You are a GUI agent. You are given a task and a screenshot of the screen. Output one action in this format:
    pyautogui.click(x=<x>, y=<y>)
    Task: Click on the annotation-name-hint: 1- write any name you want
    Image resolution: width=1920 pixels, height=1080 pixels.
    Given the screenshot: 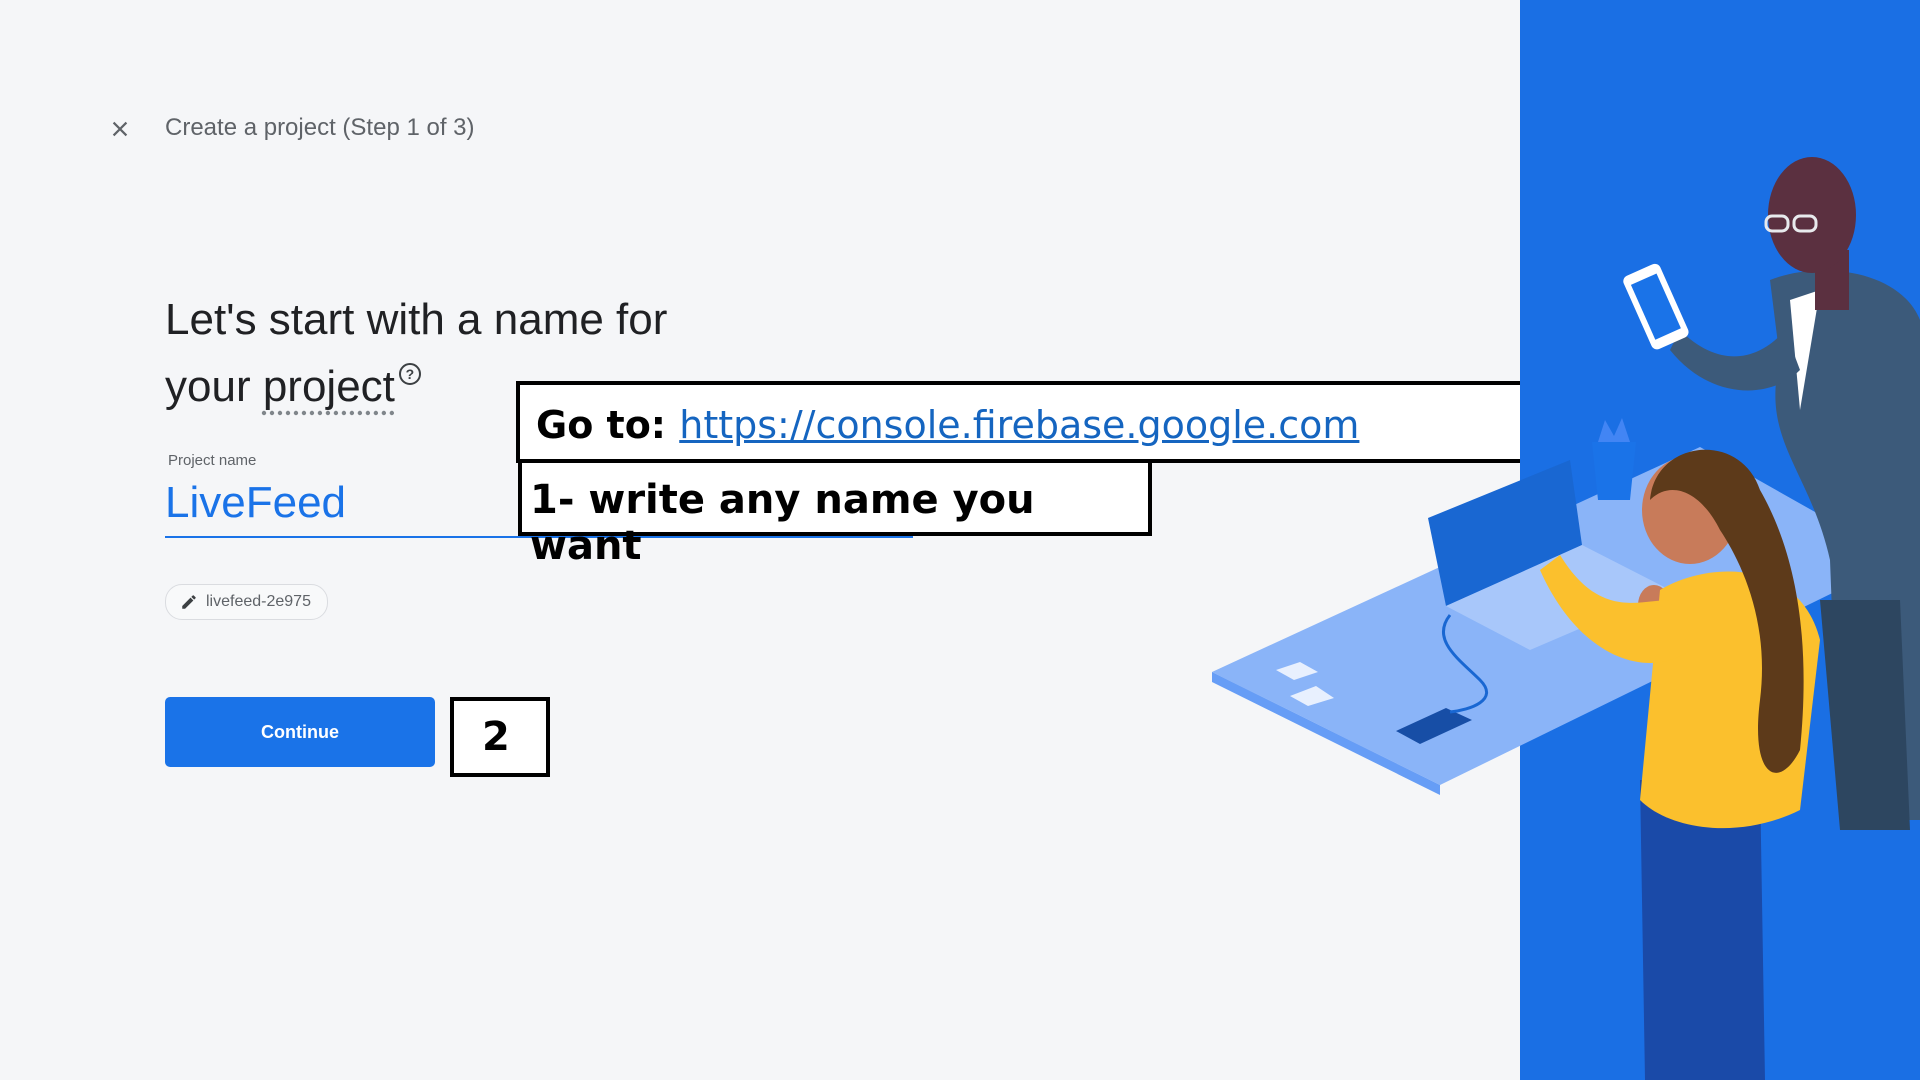 What is the action you would take?
    pyautogui.click(x=835, y=514)
    